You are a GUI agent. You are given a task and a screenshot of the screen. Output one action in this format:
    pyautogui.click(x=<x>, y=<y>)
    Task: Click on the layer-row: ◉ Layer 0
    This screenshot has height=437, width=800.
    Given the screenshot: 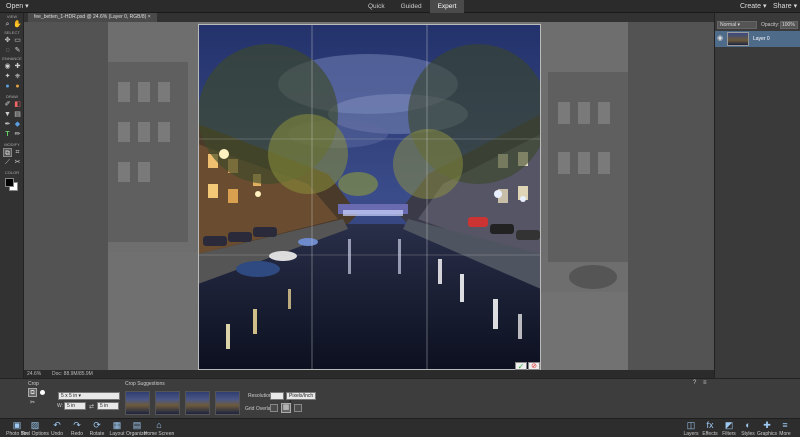 What is the action you would take?
    pyautogui.click(x=757, y=39)
    